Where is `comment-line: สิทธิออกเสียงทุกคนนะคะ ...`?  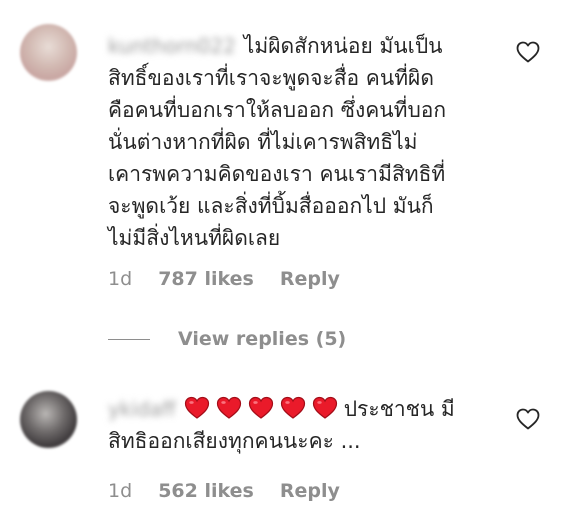
comment-line: สิทธิออกเสียงทุกคนนะคะ ... is located at coordinates (234, 441).